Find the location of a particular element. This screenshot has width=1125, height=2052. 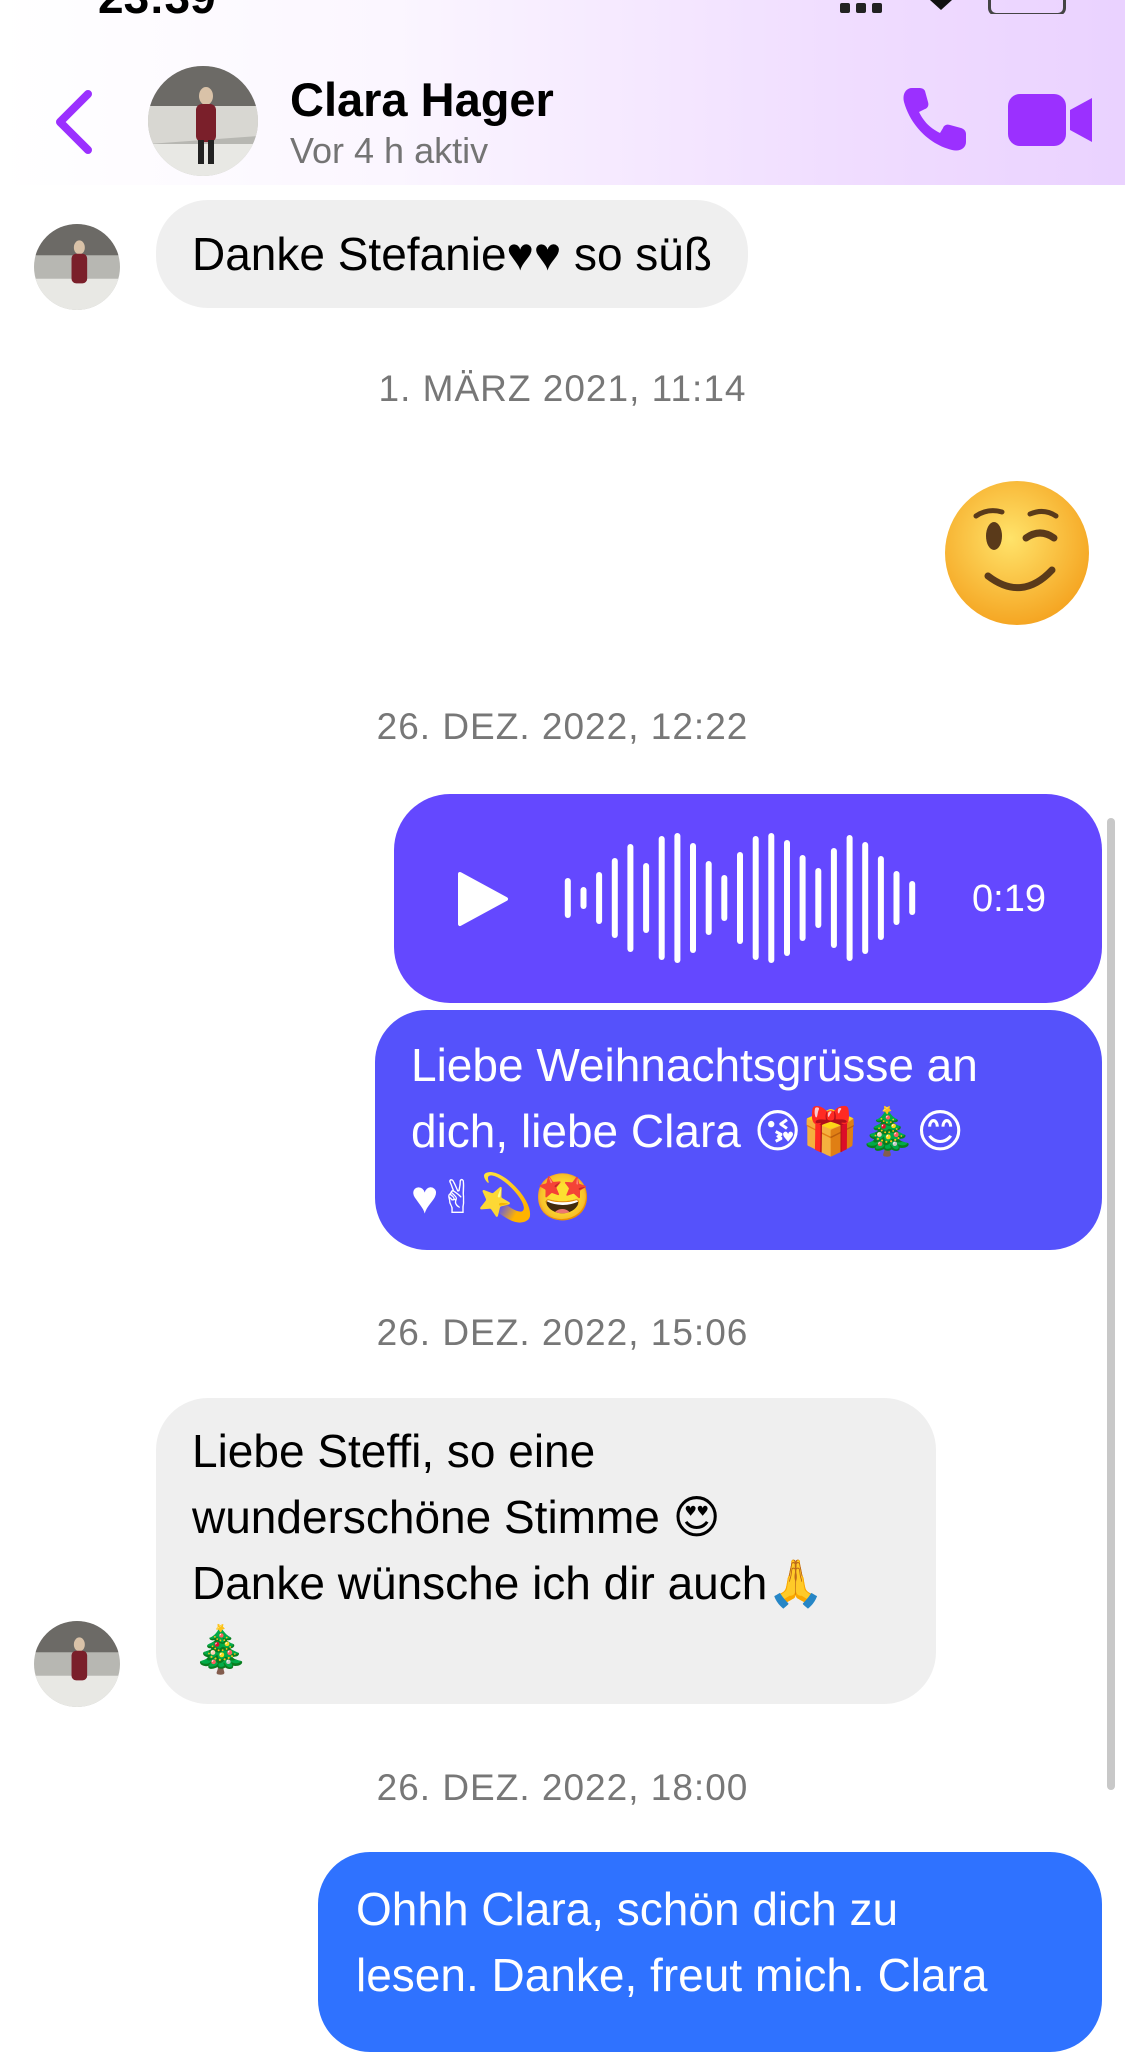

voice-duration: 0:19 is located at coordinates (1009, 899).